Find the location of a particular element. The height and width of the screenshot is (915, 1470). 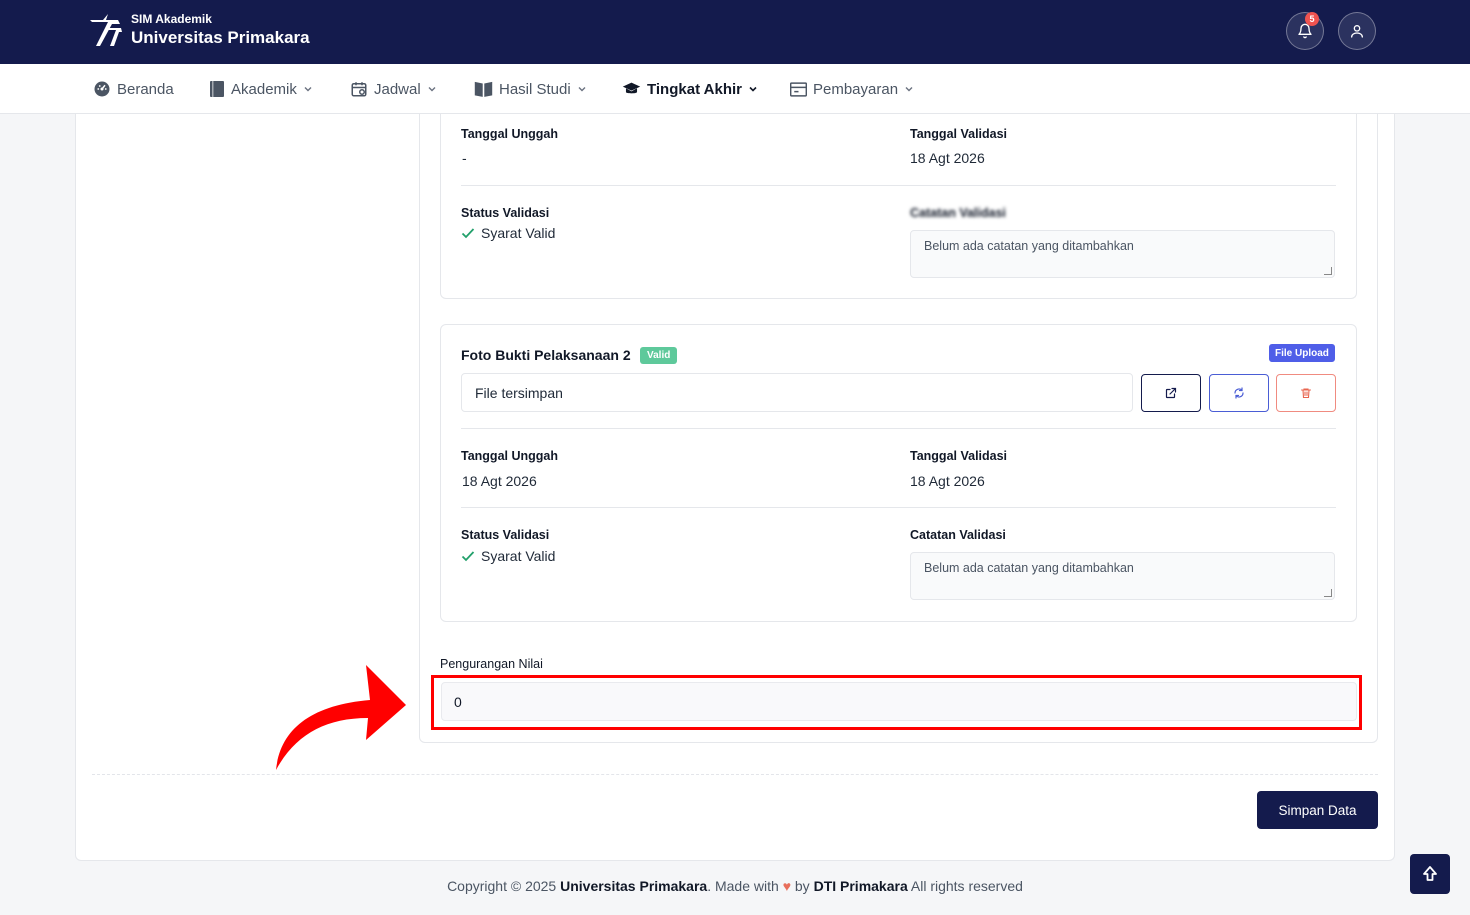

notification-count-badge: 5 is located at coordinates (1312, 19).